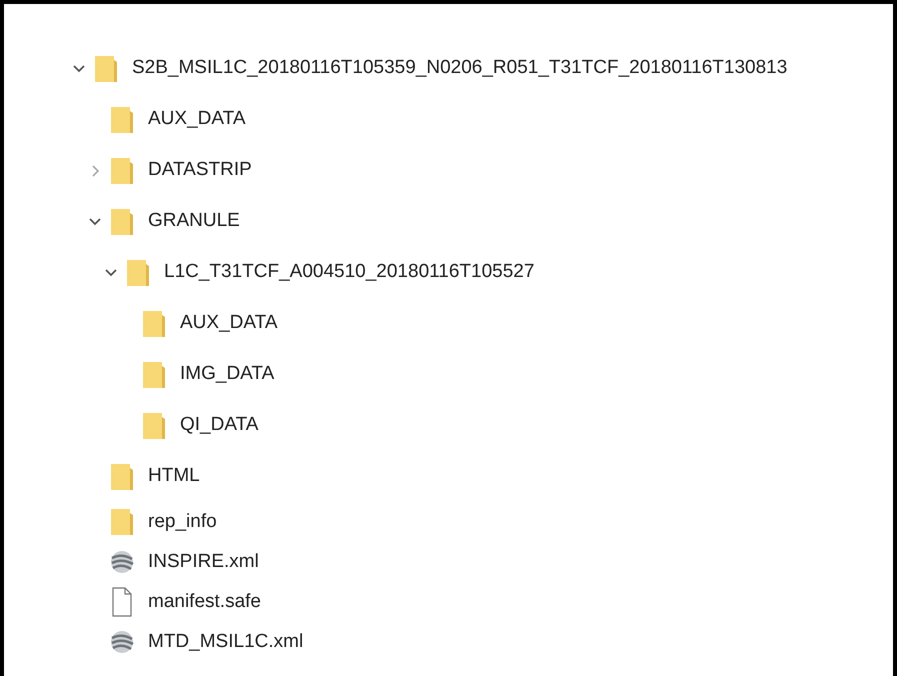 This screenshot has height=676, width=897. What do you see at coordinates (122, 602) in the screenshot?
I see `file-icon` at bounding box center [122, 602].